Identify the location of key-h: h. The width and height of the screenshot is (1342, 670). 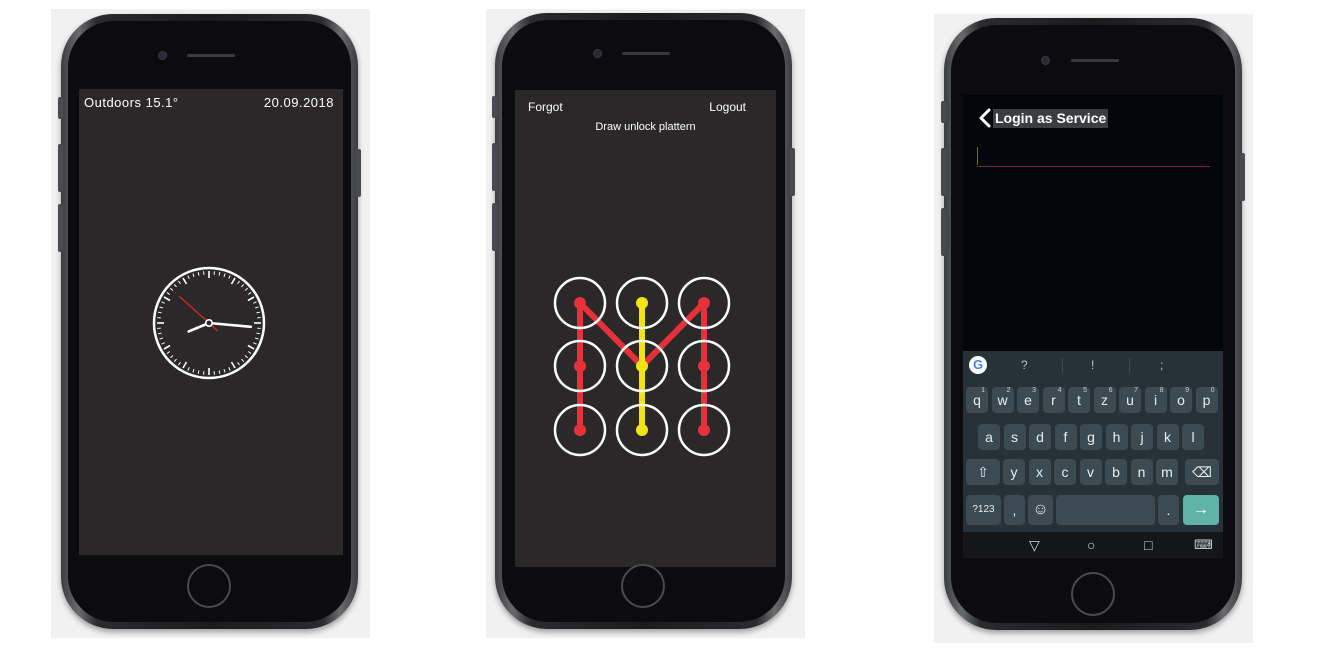
(1116, 437).